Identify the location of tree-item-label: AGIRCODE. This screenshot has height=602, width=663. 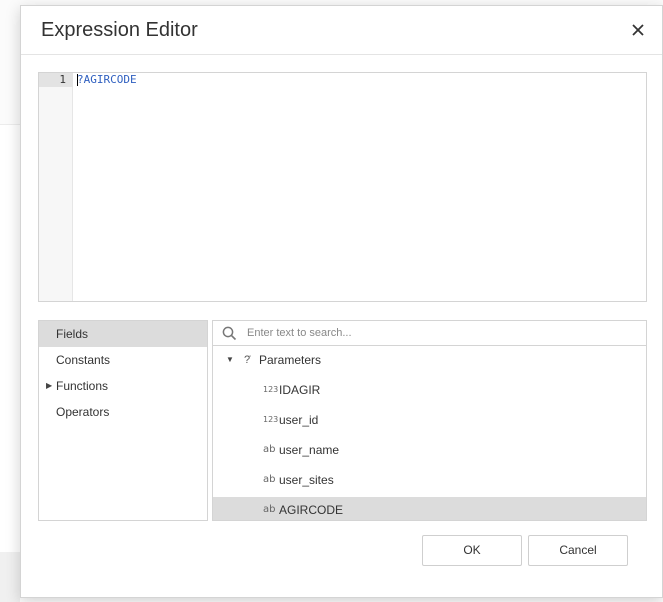
(311, 510).